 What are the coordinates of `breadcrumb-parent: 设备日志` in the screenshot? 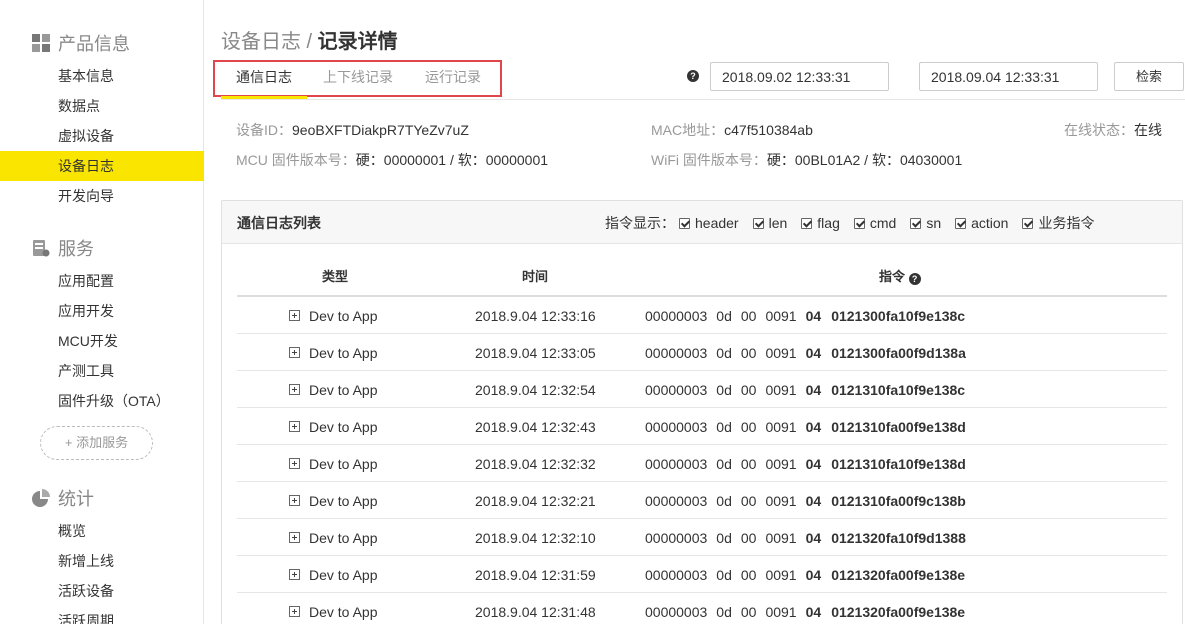 It's located at (261, 42).